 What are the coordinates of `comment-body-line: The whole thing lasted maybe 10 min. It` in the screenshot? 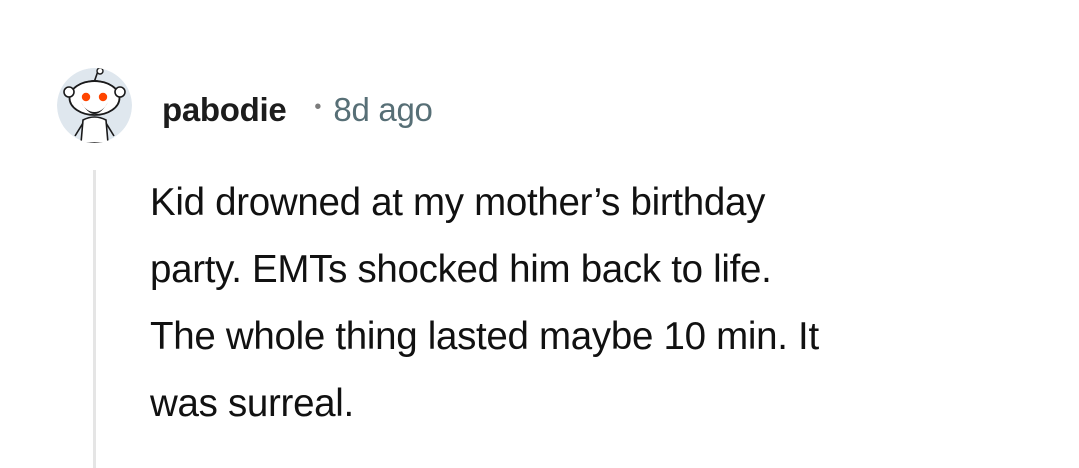 It's located at (484, 336).